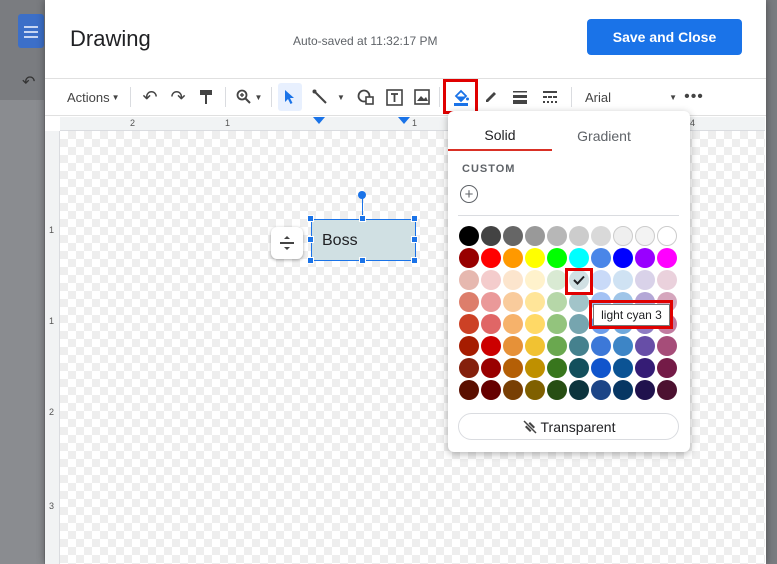 The width and height of the screenshot is (777, 564). Describe the element at coordinates (320, 97) in the screenshot. I see `line-icon` at that location.